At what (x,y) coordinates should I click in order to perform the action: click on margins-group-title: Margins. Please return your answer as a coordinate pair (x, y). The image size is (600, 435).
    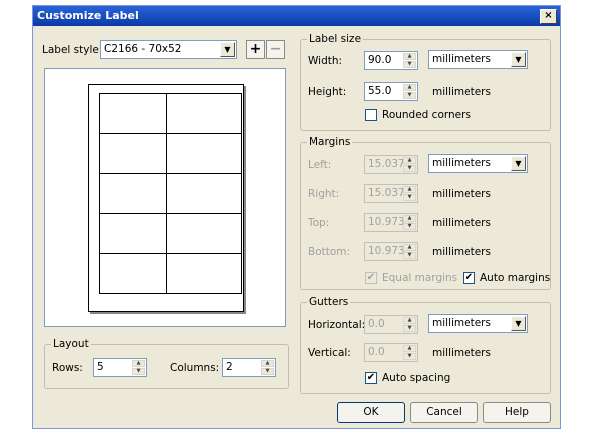
    Looking at the image, I should click on (330, 142).